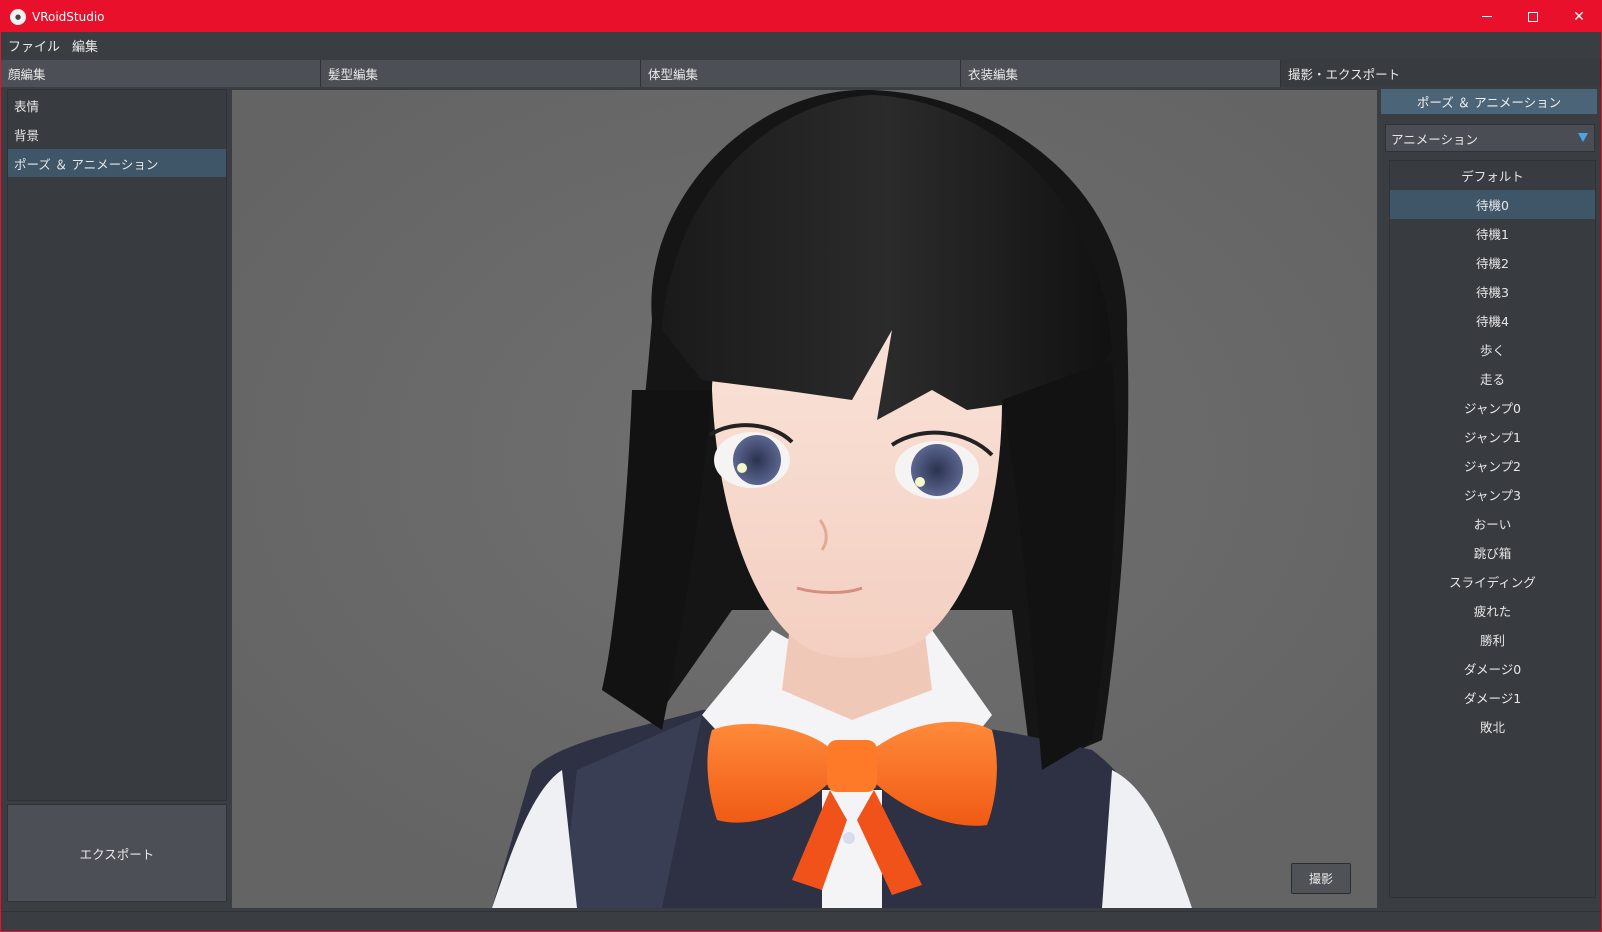 This screenshot has width=1602, height=932. I want to click on animation-item-idle4: 待機4, so click(1492, 320).